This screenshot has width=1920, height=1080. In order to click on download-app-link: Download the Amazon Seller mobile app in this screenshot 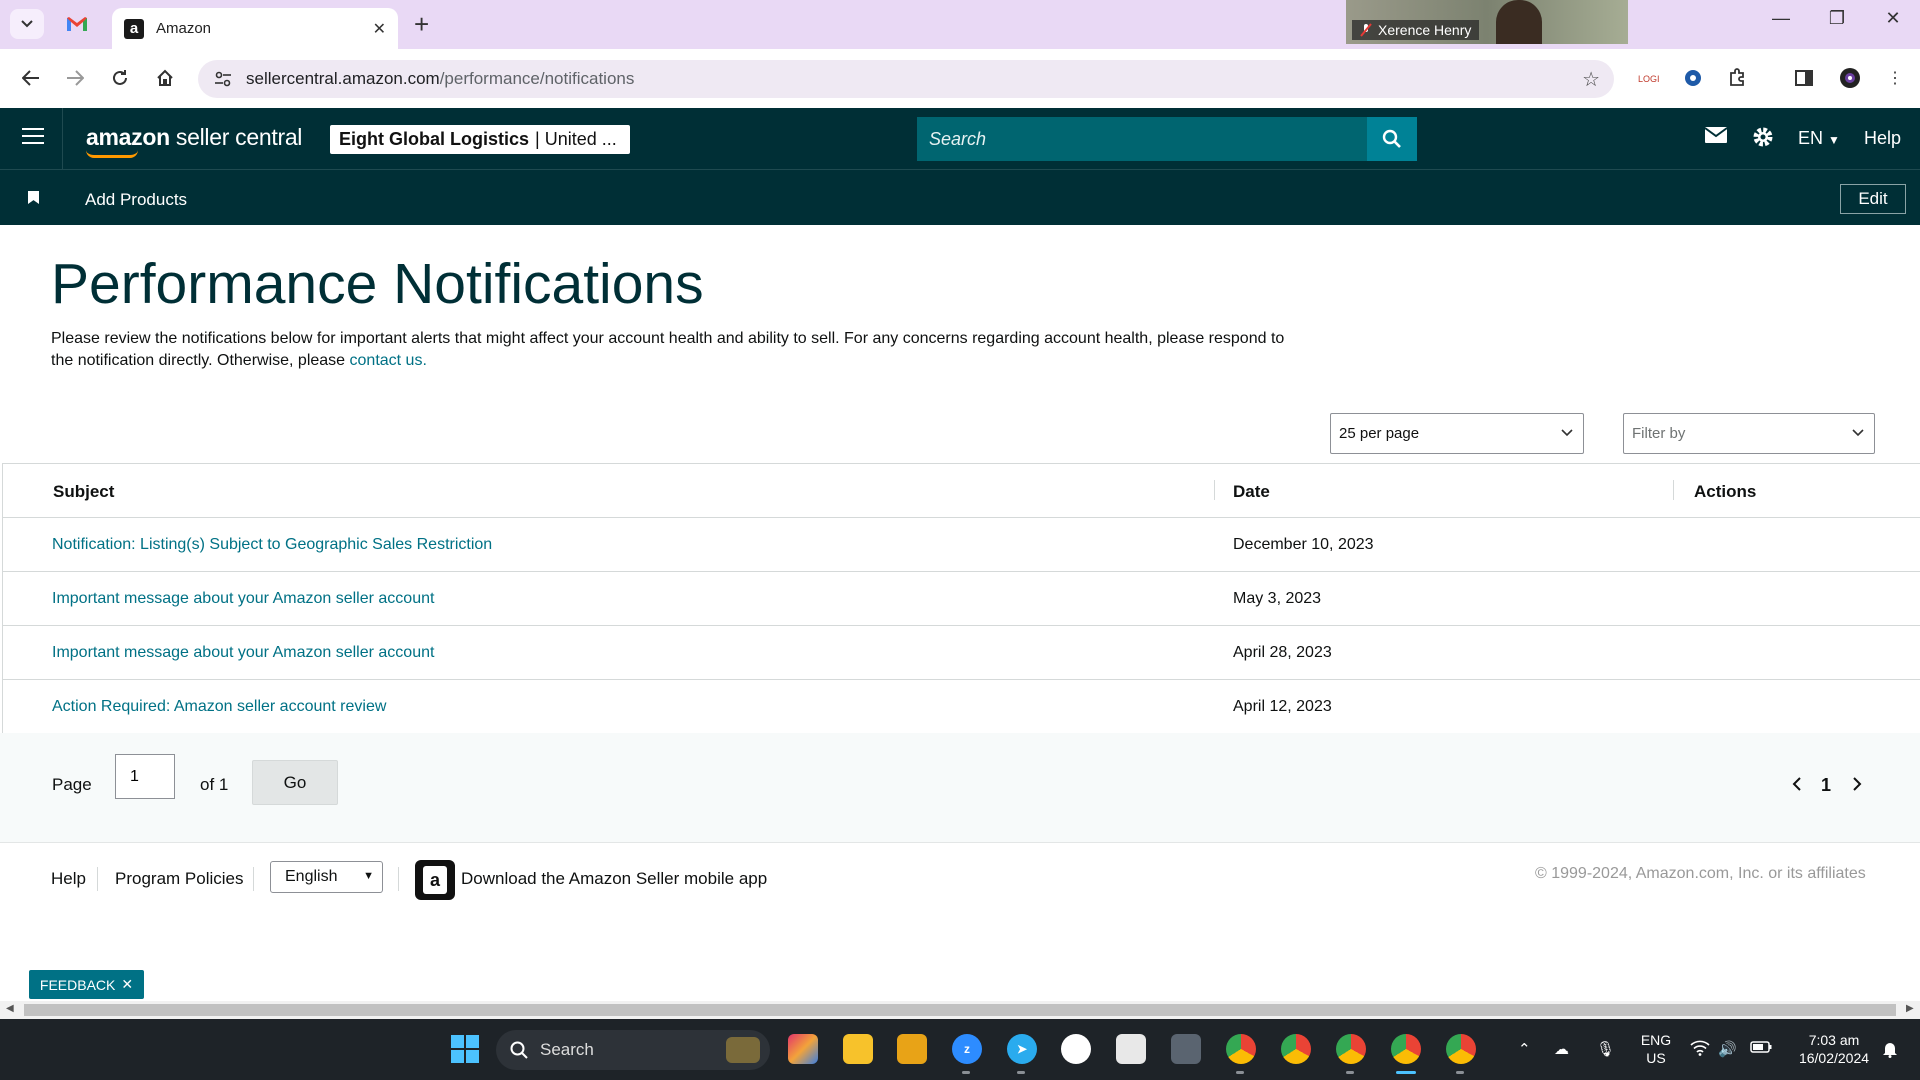, I will do `click(614, 879)`.